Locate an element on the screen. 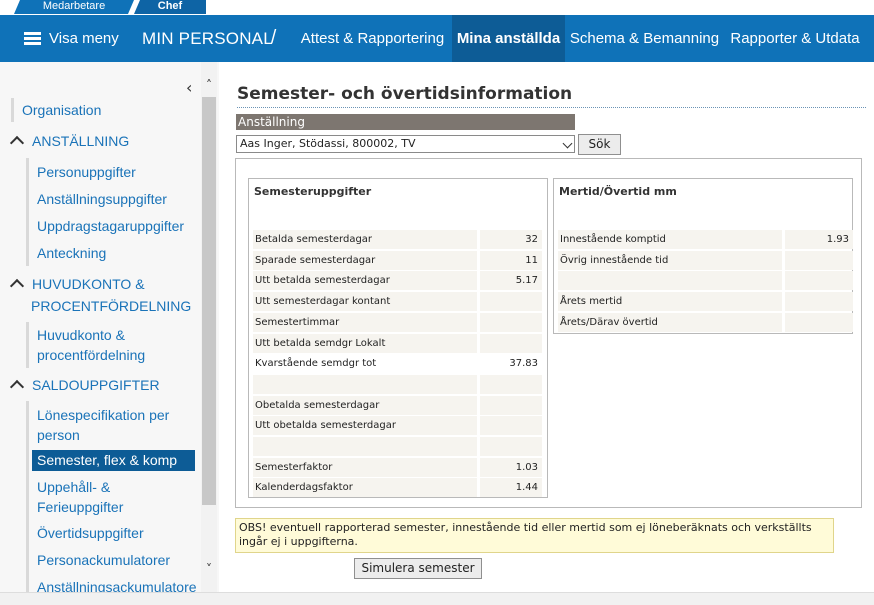  tab-chef: Chef is located at coordinates (170, 7).